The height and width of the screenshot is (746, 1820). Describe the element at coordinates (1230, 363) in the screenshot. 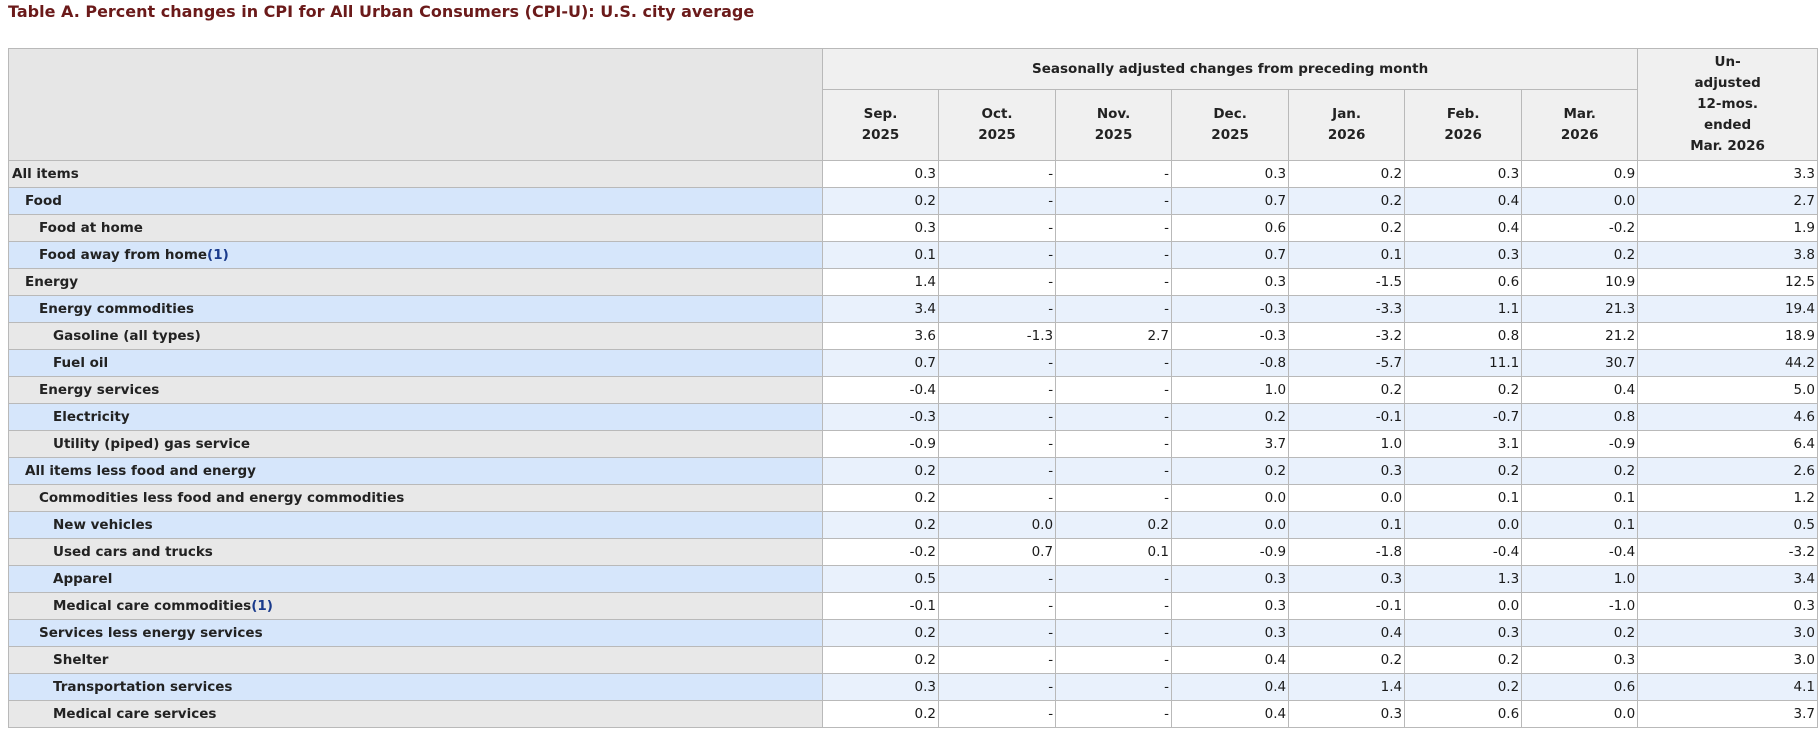

I see `monthly-value-cell: -0.8` at that location.